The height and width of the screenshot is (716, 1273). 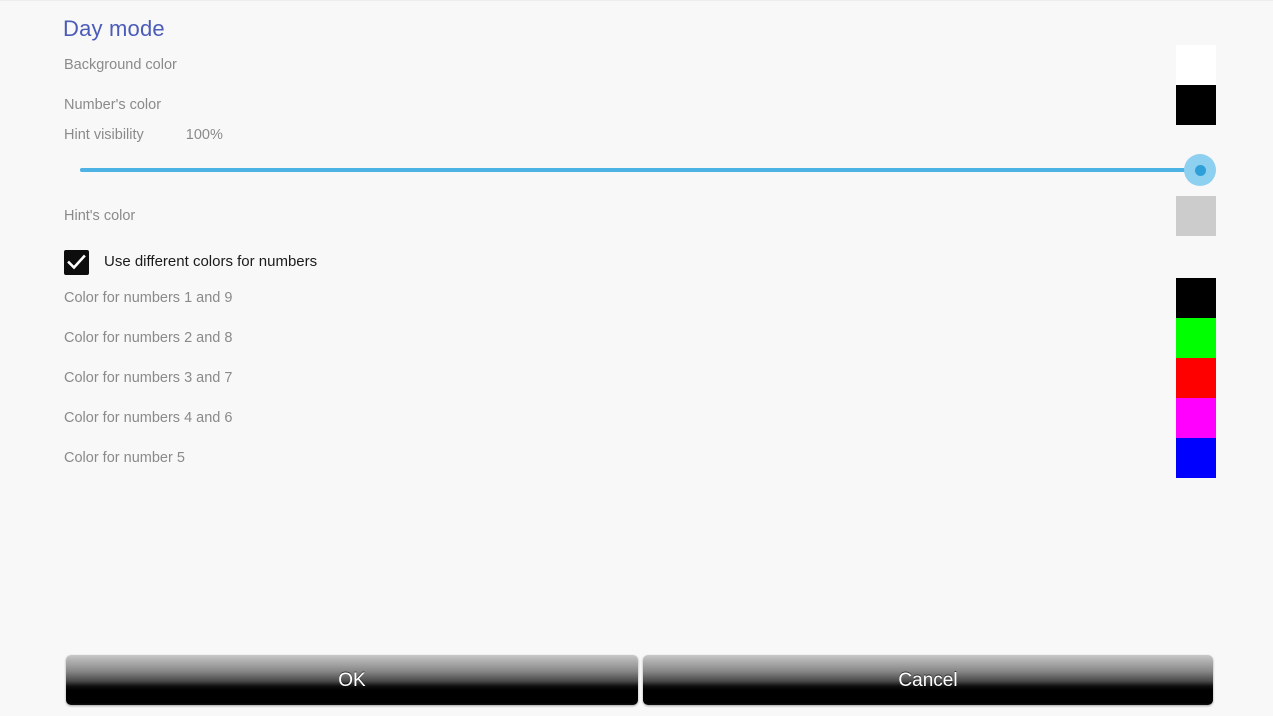 What do you see at coordinates (204, 135) in the screenshot?
I see `value-hint-visibility: 100%` at bounding box center [204, 135].